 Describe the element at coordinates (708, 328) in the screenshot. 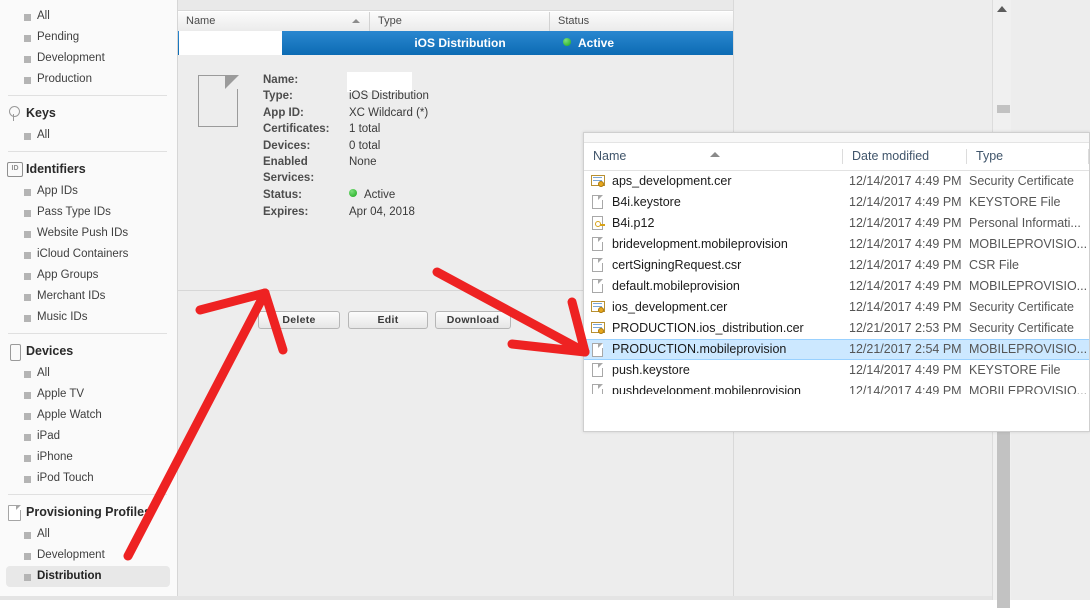

I see `file-name: PRODUCTION.ios_distribution.cer` at that location.